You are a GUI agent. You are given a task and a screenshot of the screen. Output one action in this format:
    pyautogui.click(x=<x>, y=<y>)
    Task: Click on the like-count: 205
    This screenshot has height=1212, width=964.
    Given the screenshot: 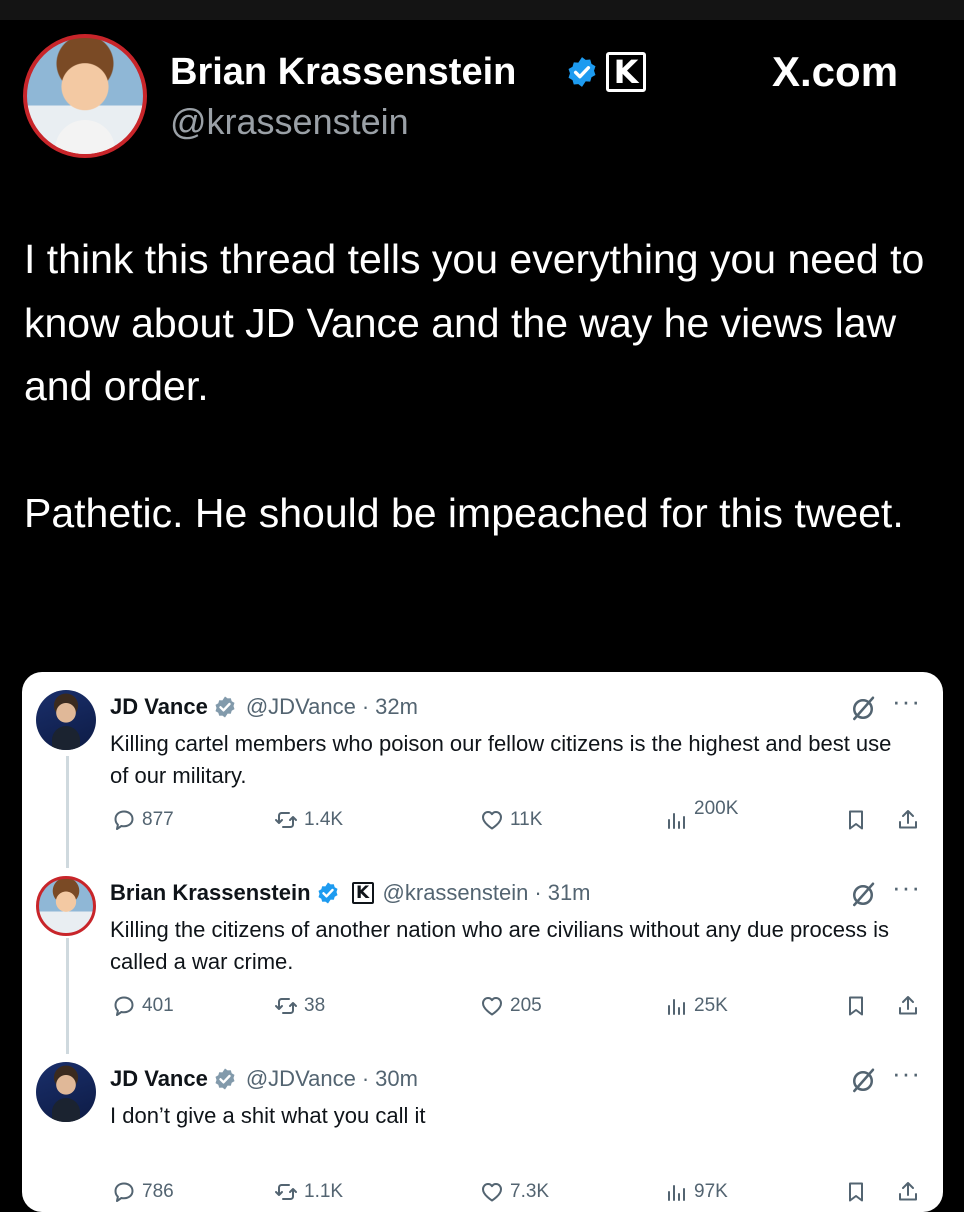 What is the action you would take?
    pyautogui.click(x=526, y=1005)
    